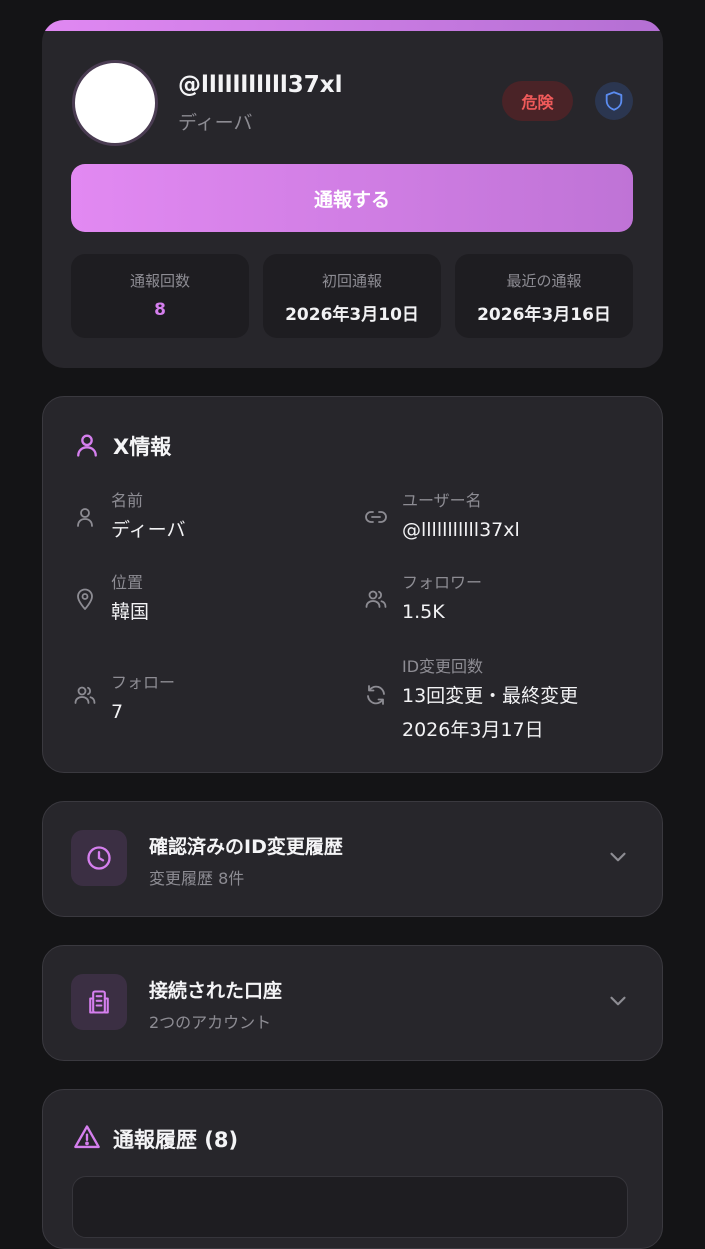  Describe the element at coordinates (352, 859) in the screenshot. I see `id-history-card: 確認済みのID変更履歴 変更履歴 8件` at that location.